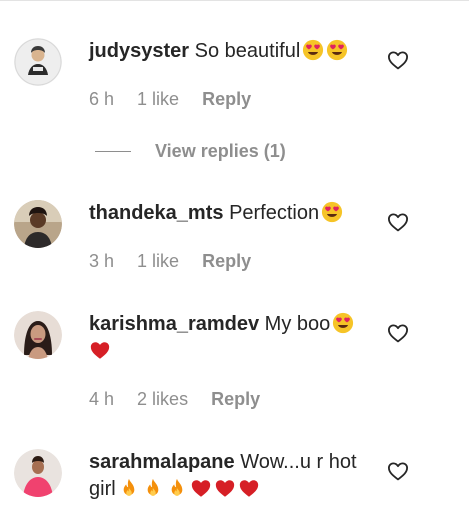 This screenshot has height=523, width=469. Describe the element at coordinates (102, 261) in the screenshot. I see `comment-time: 3 h` at that location.